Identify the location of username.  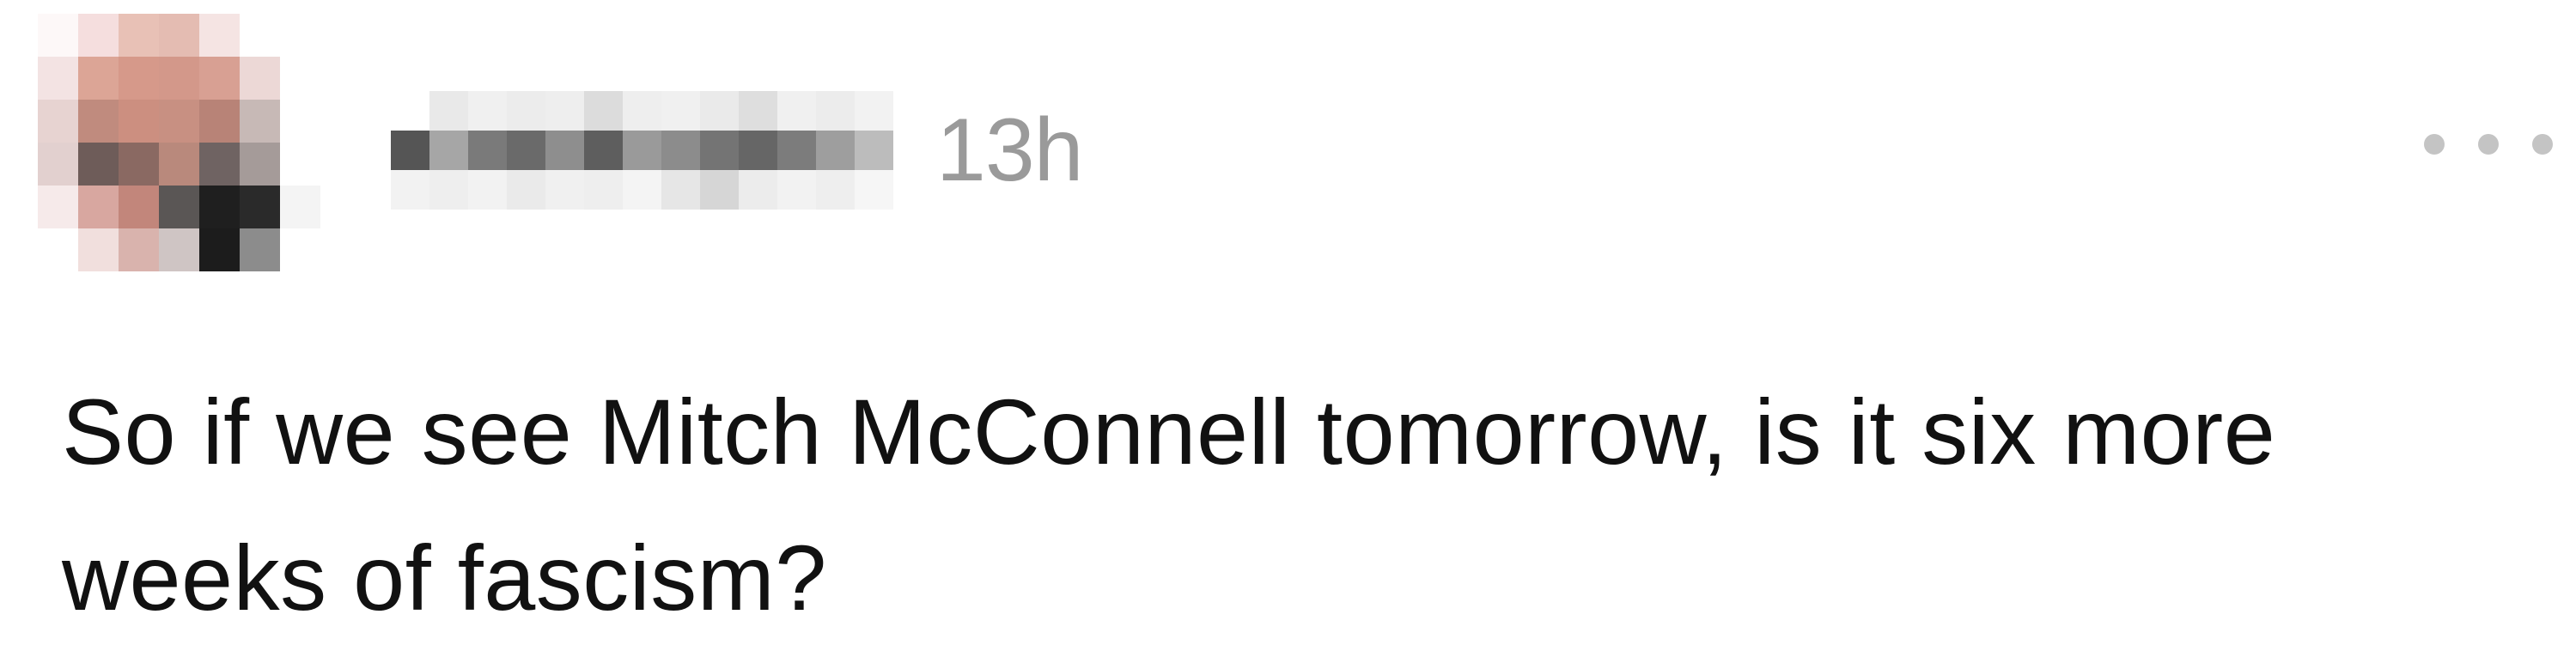
(642, 150).